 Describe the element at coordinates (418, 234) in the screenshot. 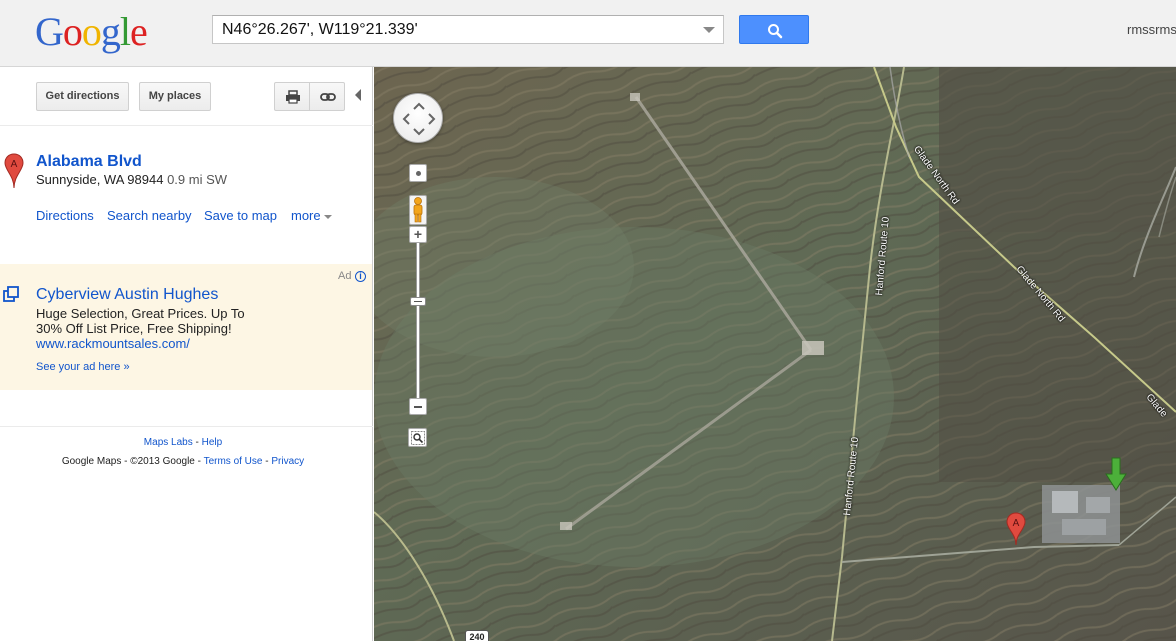

I see `zoom-in-button: +` at that location.